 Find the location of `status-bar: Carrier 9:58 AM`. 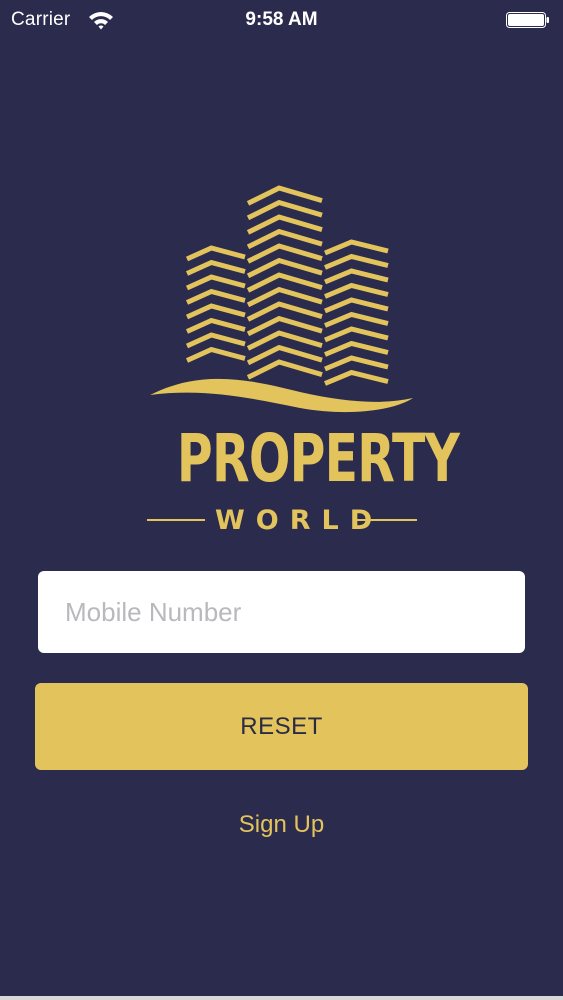

status-bar: Carrier 9:58 AM is located at coordinates (281, 20).